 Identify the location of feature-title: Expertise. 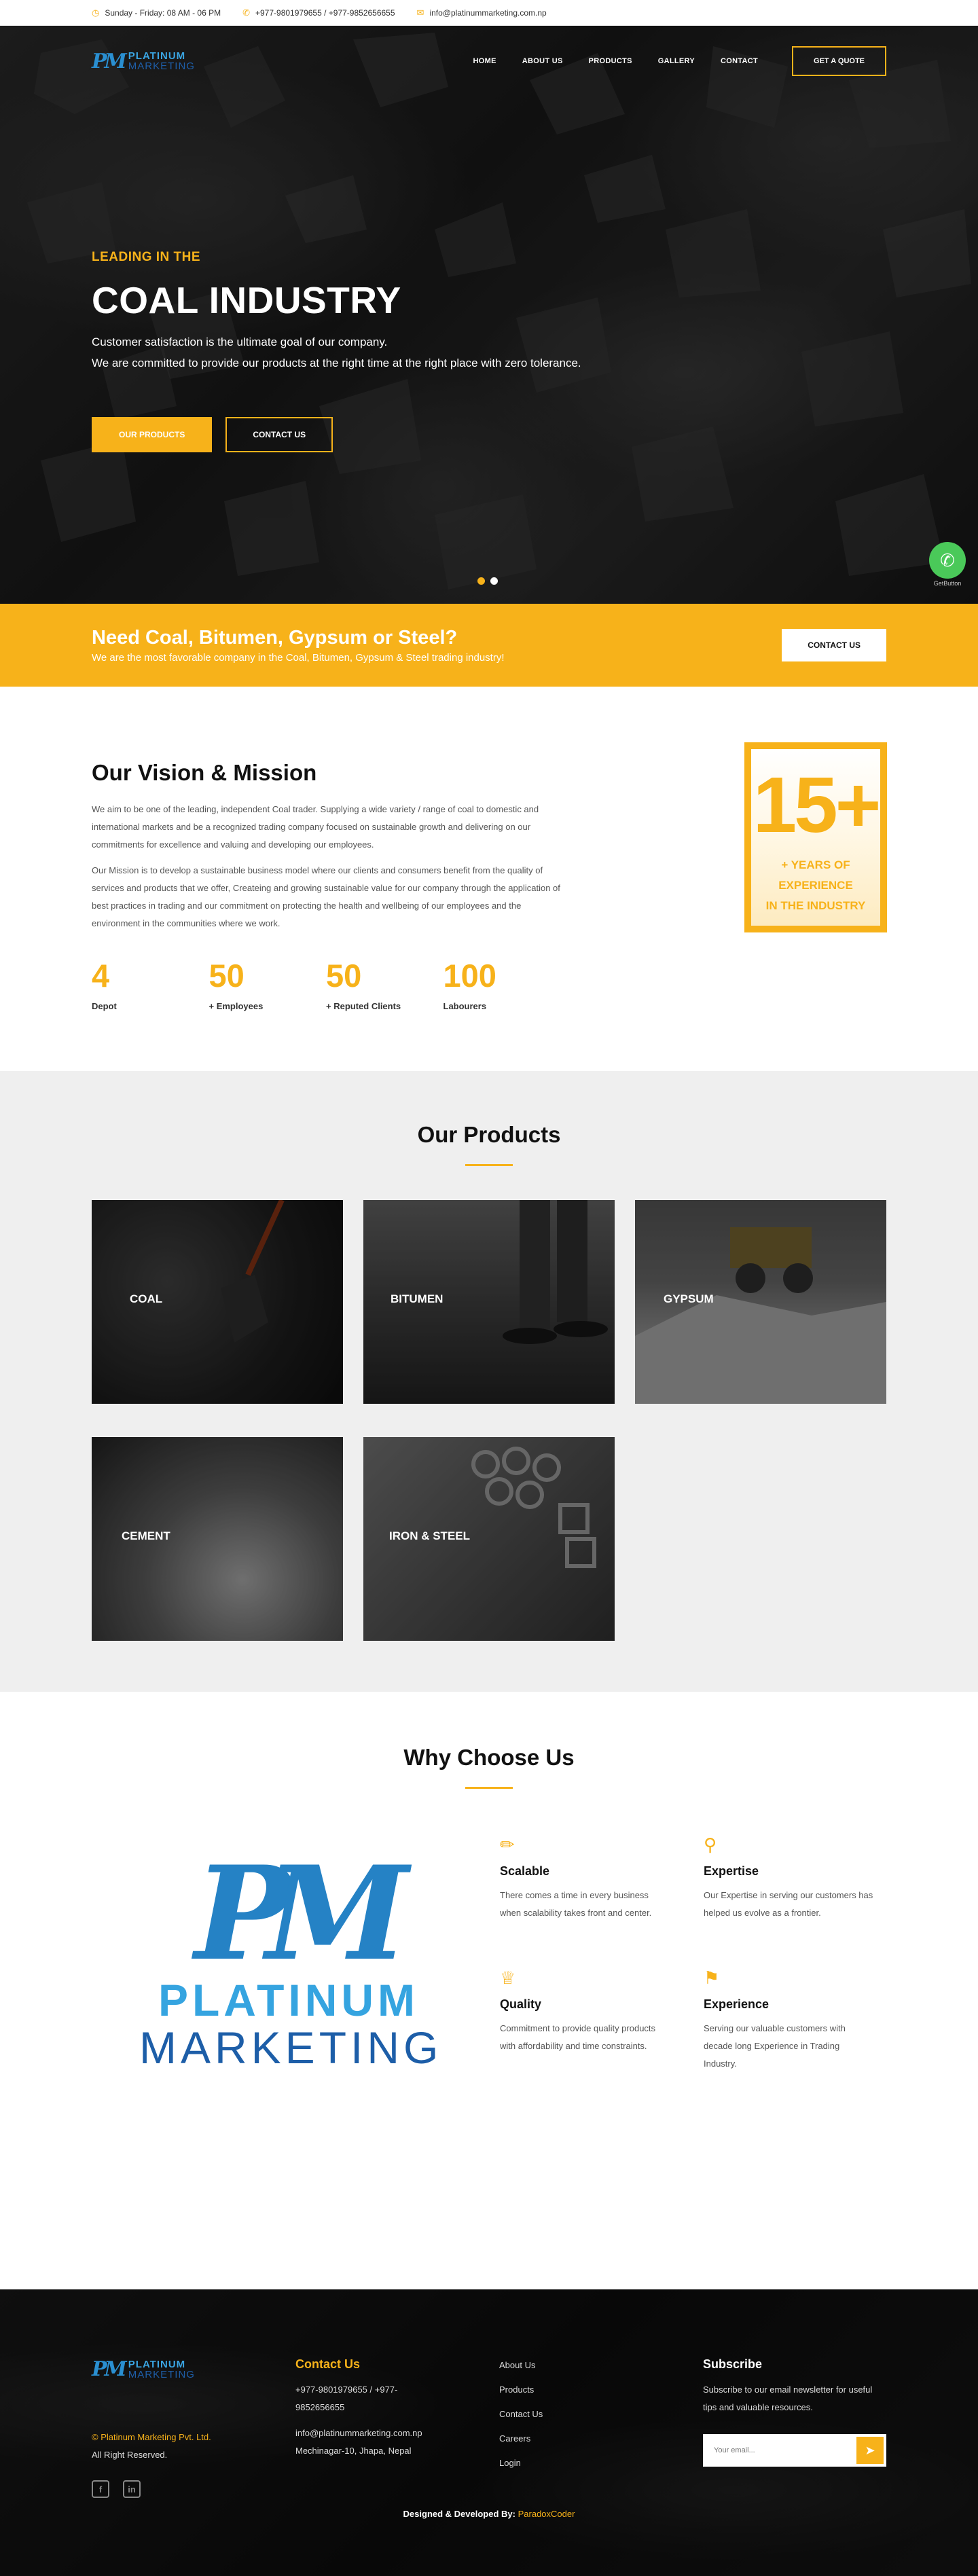
(731, 1871).